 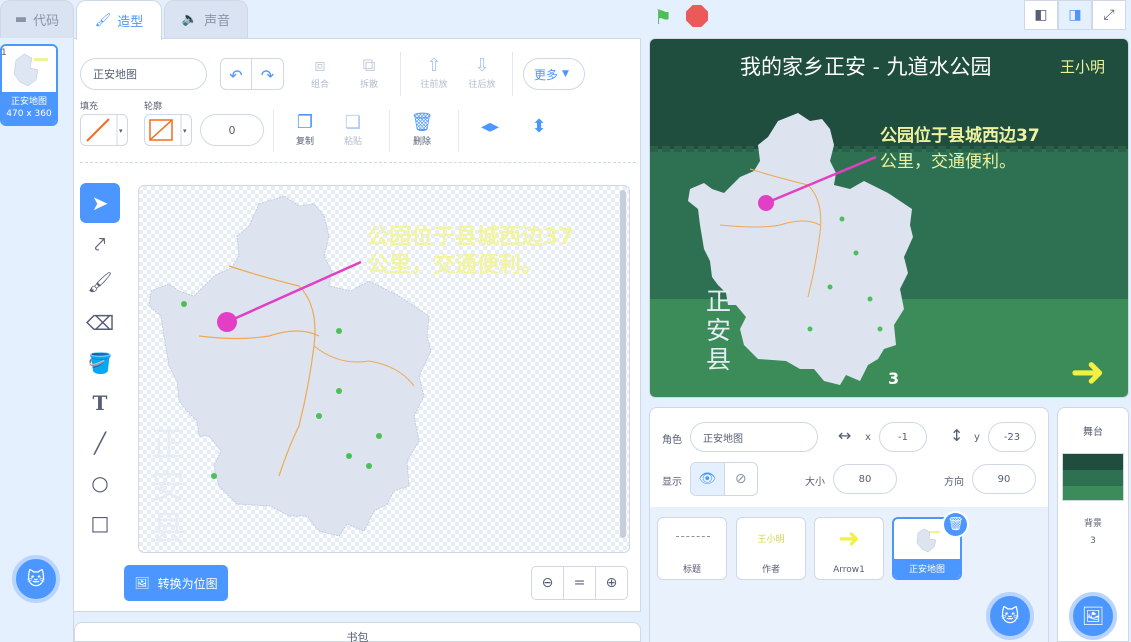 I want to click on delete-button: 🗑 删除, so click(x=422, y=129).